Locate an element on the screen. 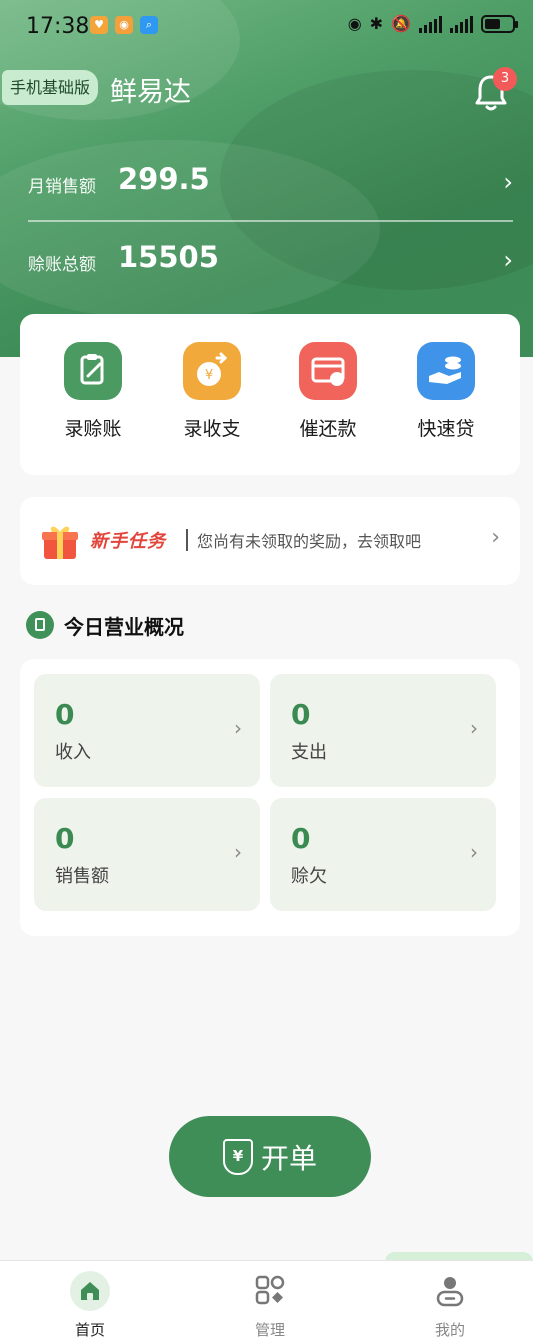  quick-actions-card: 录赊账 ¥ 录收支 催还款 快速贷 is located at coordinates (270, 394).